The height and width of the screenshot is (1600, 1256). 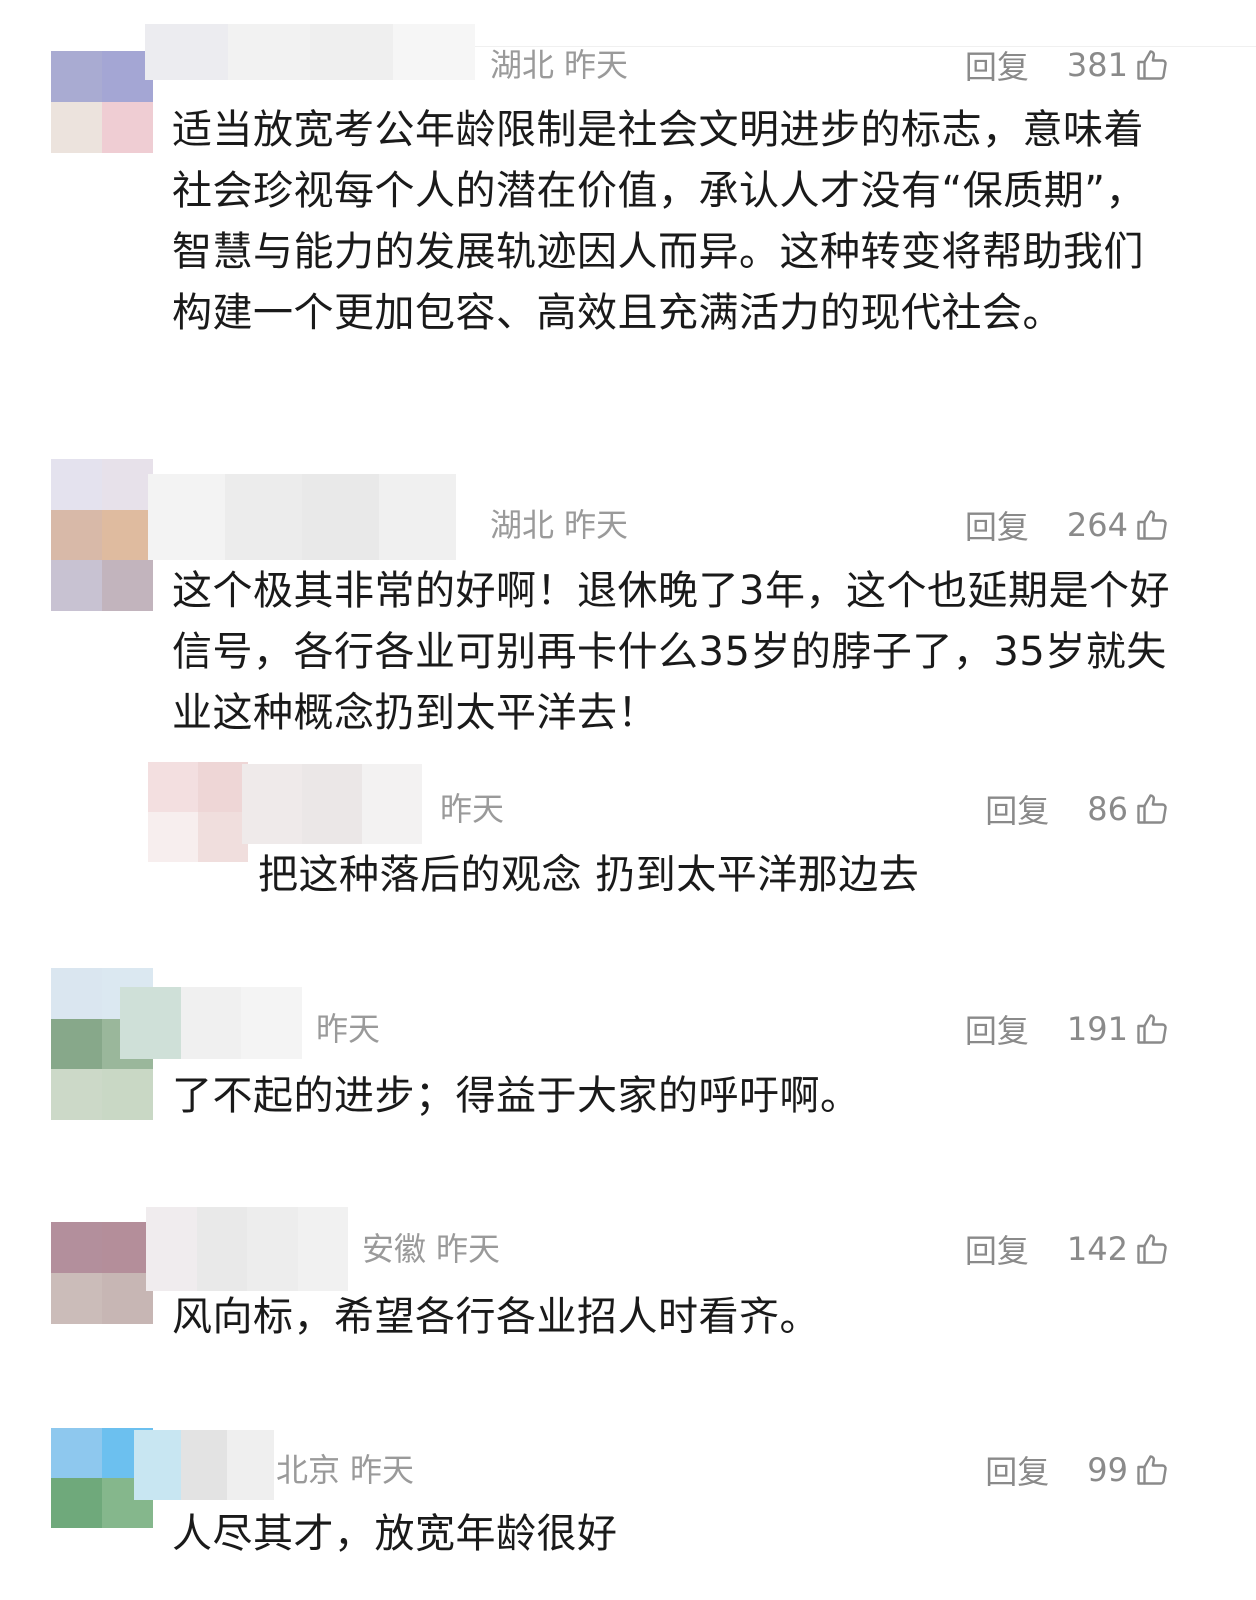 What do you see at coordinates (1107, 1470) in the screenshot?
I see `like-count: 99` at bounding box center [1107, 1470].